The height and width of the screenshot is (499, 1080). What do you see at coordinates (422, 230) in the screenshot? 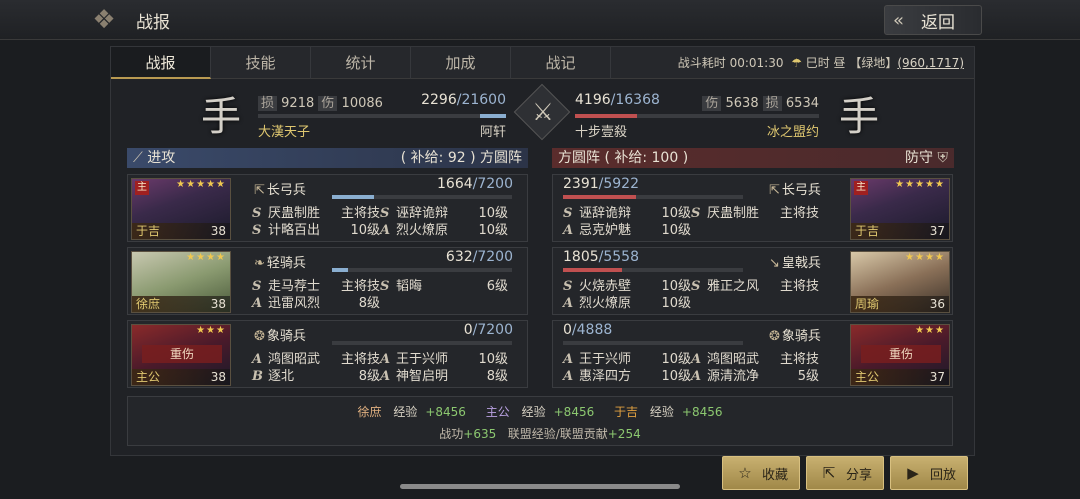
I see `skill-name: 烈火燎原` at bounding box center [422, 230].